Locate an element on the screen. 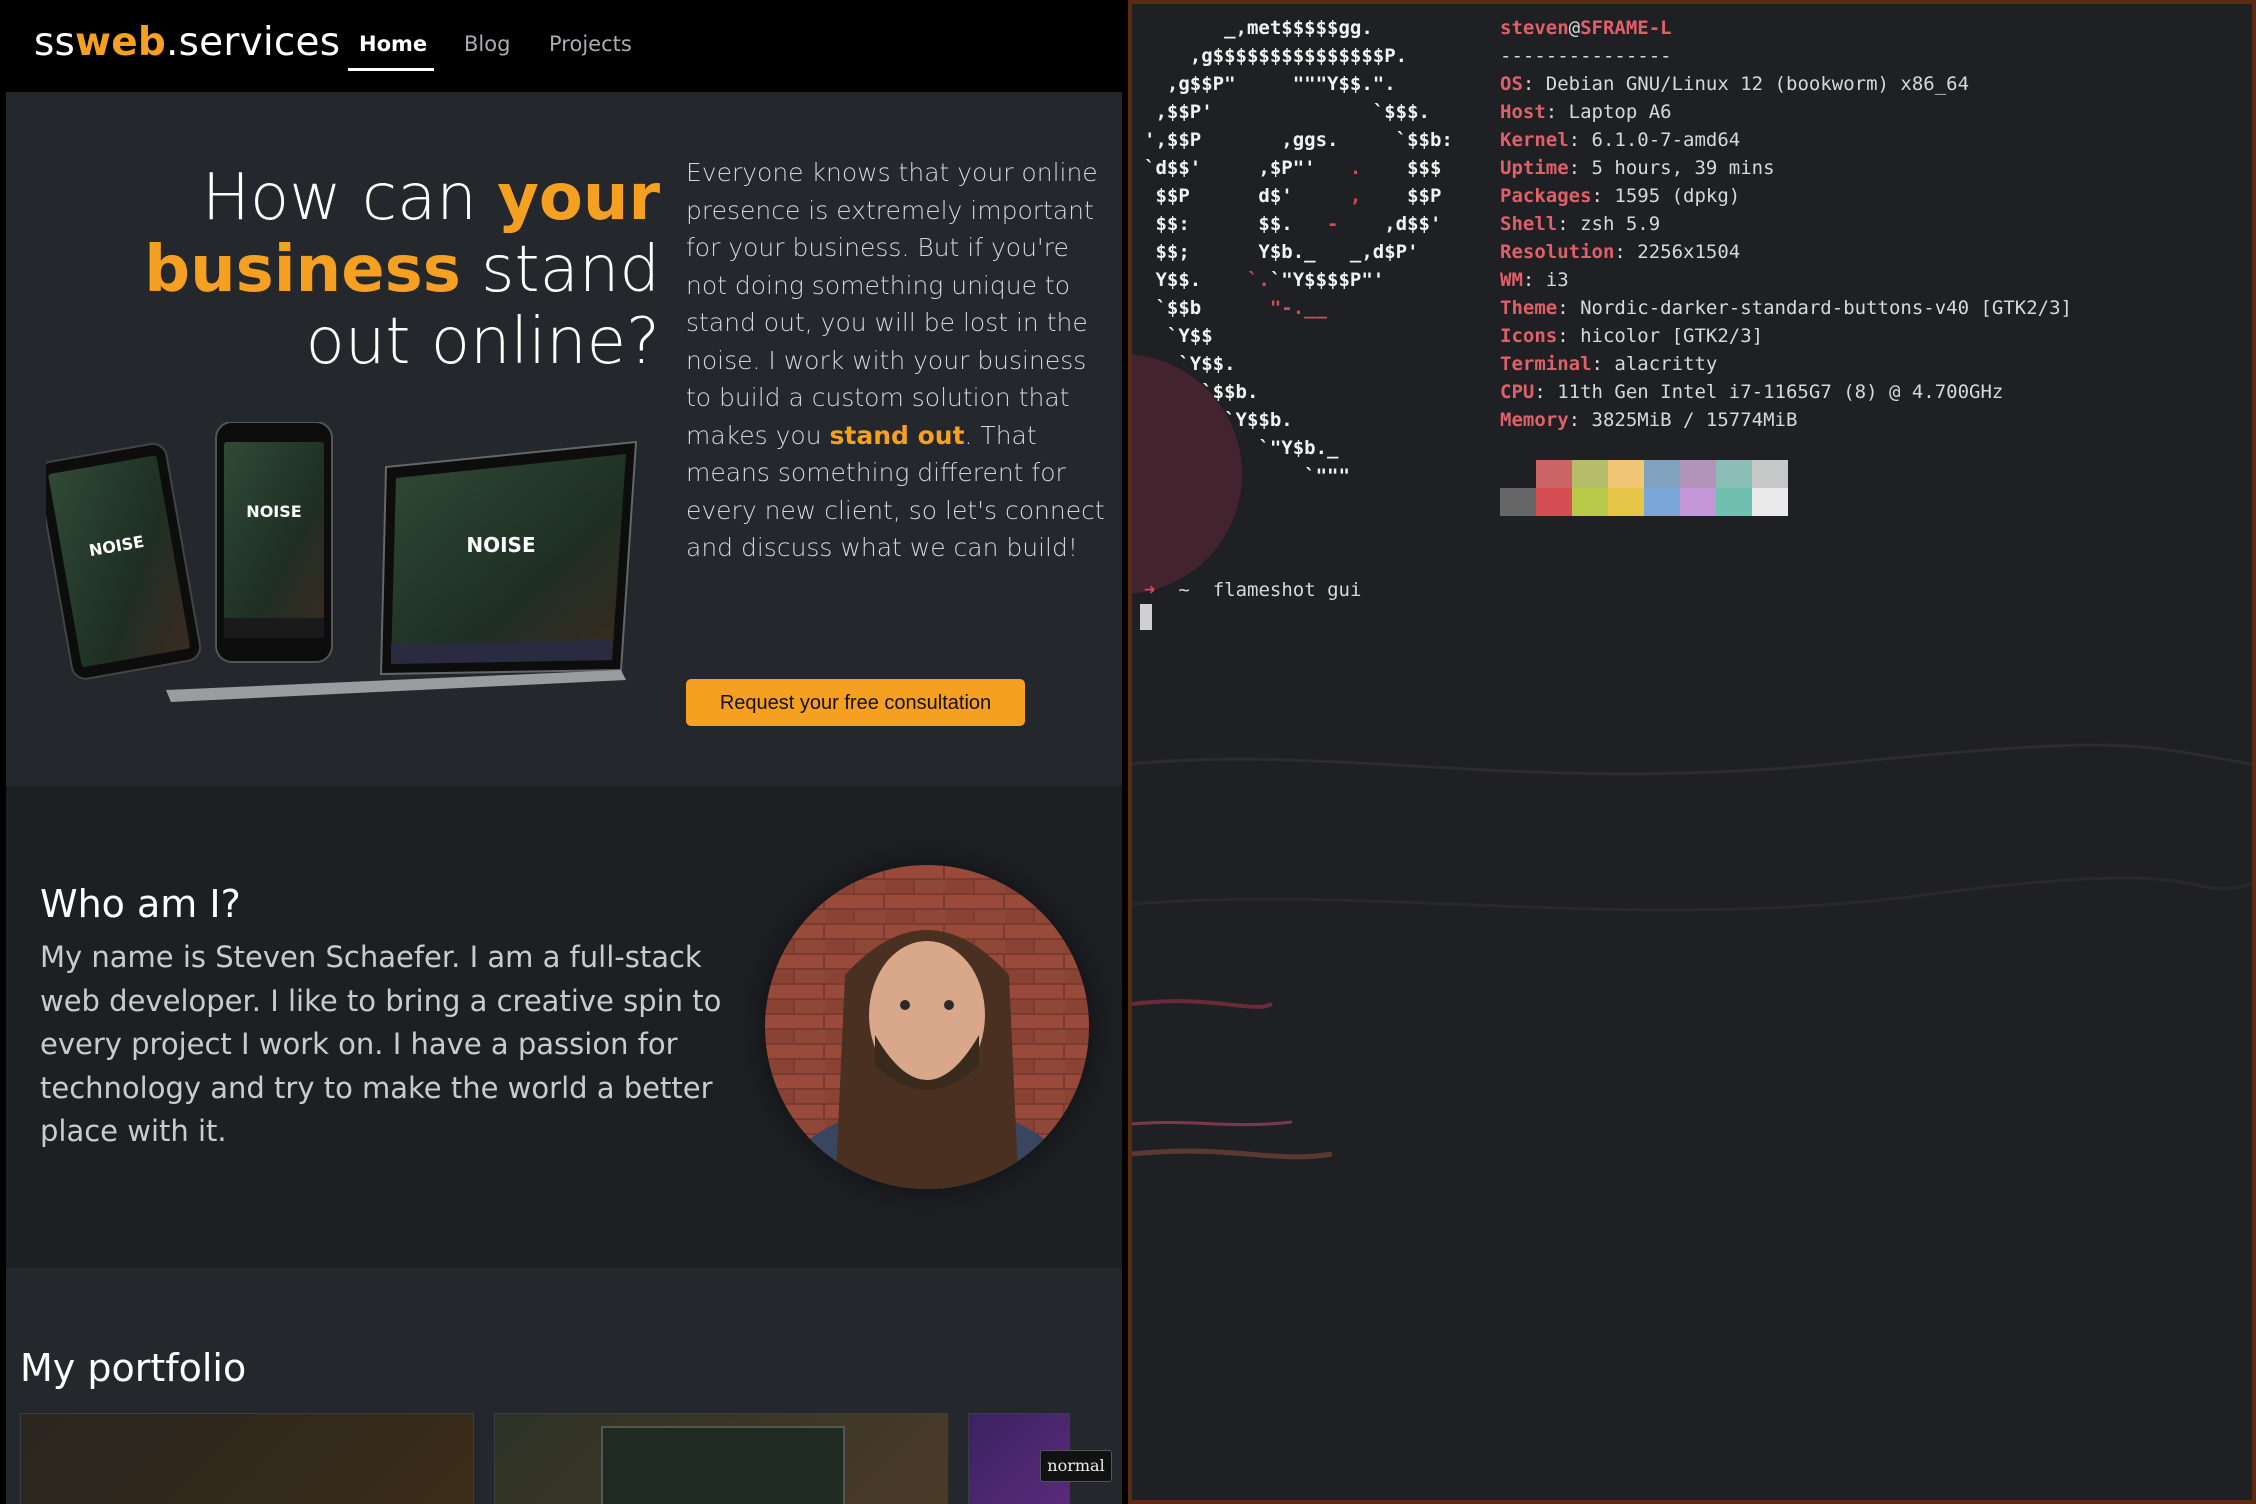 The height and width of the screenshot is (1504, 2256). info-key: Terminal is located at coordinates (1546, 364).